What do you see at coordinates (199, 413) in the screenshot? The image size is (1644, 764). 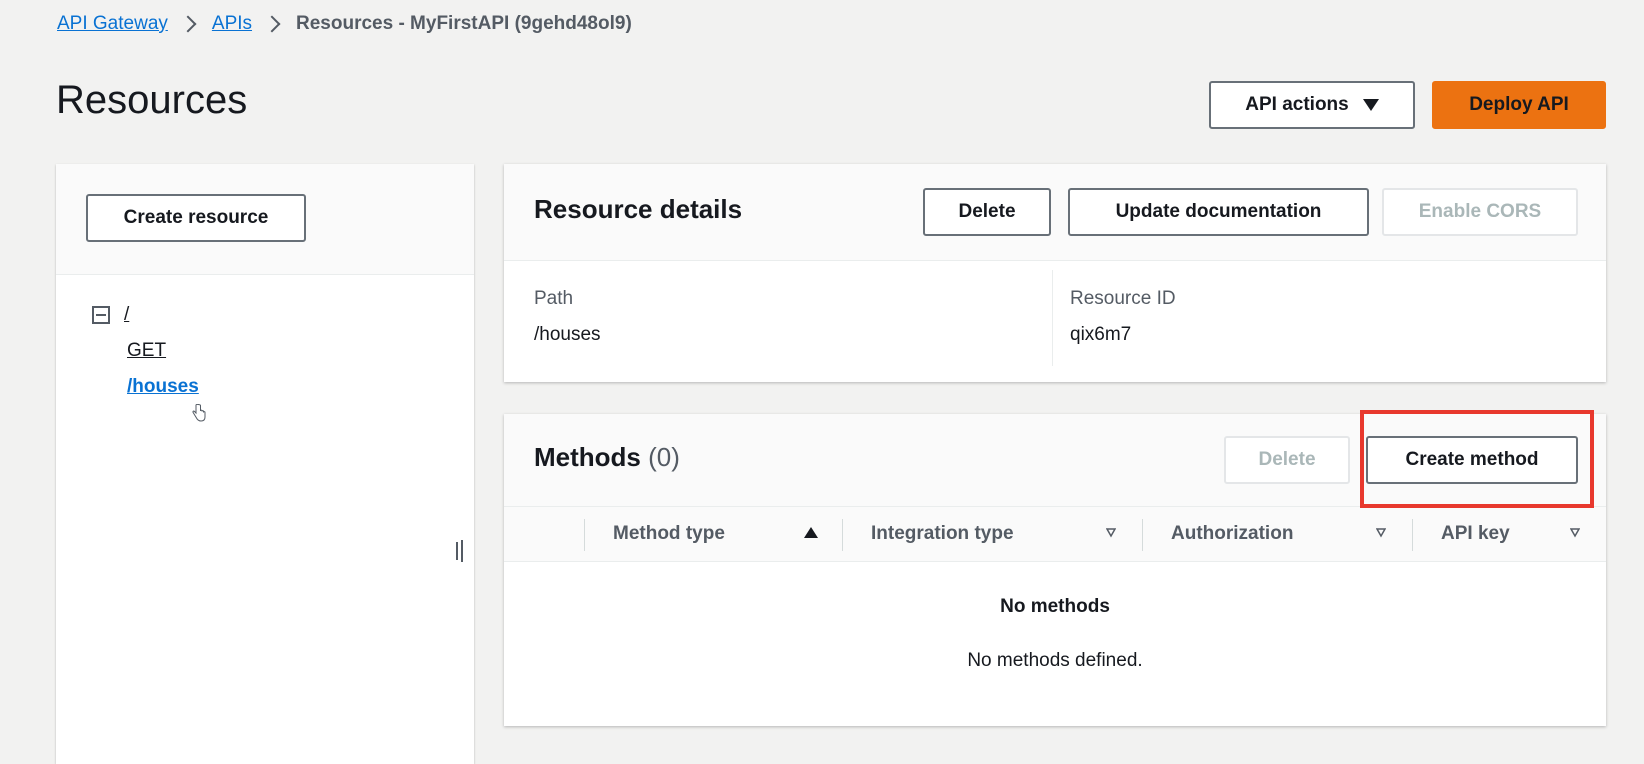 I see `hand-pointer-icon` at bounding box center [199, 413].